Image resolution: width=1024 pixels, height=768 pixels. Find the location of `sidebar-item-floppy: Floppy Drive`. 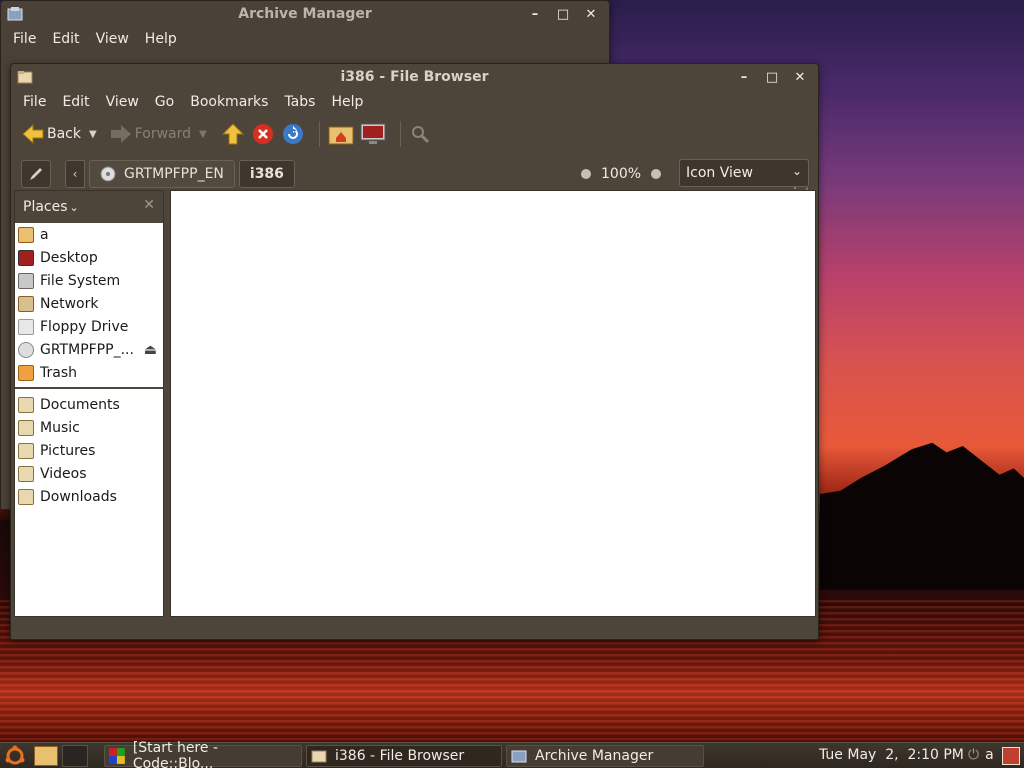

sidebar-item-floppy: Floppy Drive is located at coordinates (89, 326).